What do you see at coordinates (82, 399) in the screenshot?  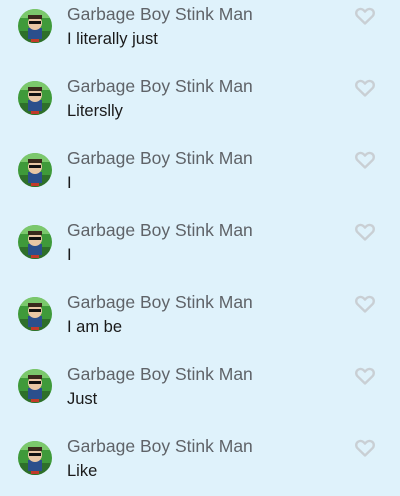 I see `message-text: Just` at bounding box center [82, 399].